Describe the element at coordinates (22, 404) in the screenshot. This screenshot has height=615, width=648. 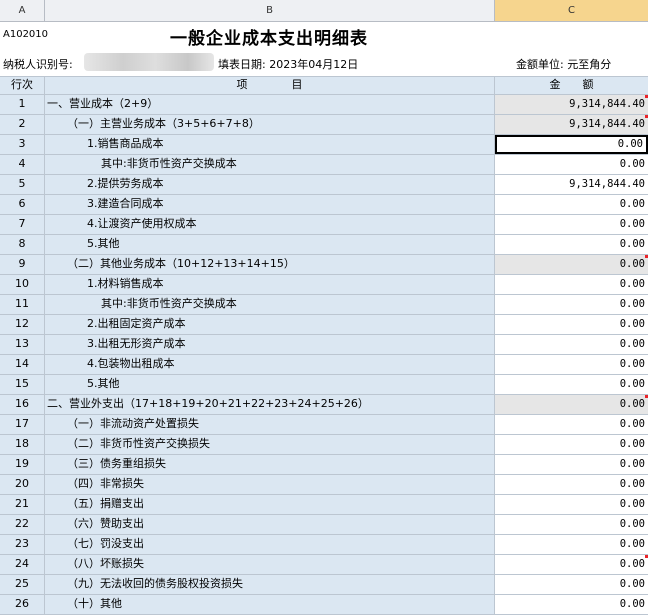
I see `row-number: 16` at that location.